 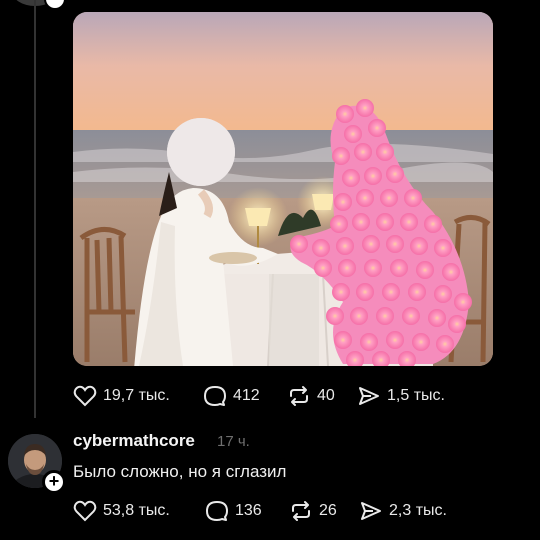 I want to click on post2-actions: 53,8 тыс. 136 26 2,3 тыс., so click(x=260, y=511).